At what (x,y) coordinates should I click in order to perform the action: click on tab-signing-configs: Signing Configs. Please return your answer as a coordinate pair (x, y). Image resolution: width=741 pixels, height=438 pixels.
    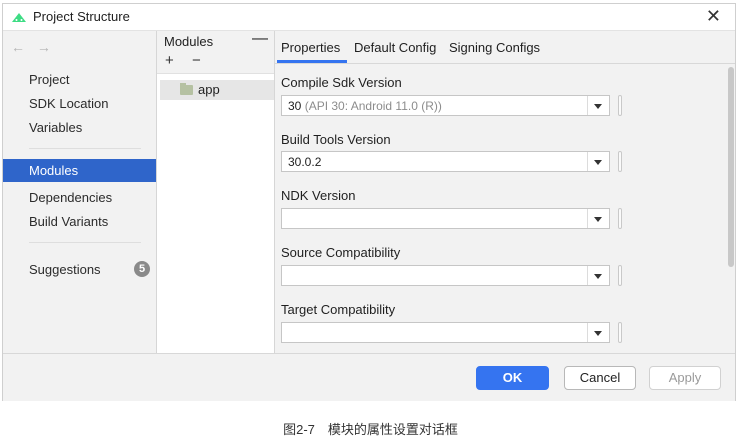
    Looking at the image, I should click on (494, 47).